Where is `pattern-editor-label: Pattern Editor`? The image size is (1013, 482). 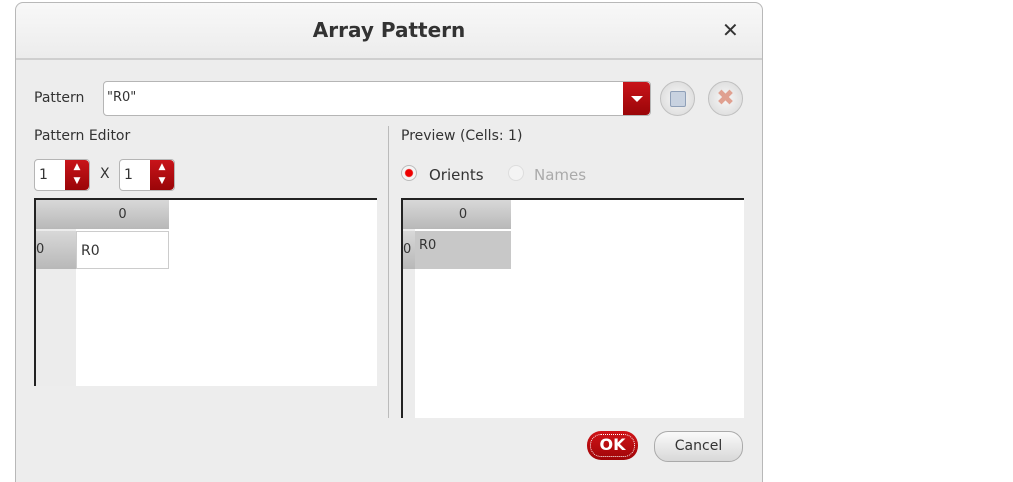 pattern-editor-label: Pattern Editor is located at coordinates (82, 136).